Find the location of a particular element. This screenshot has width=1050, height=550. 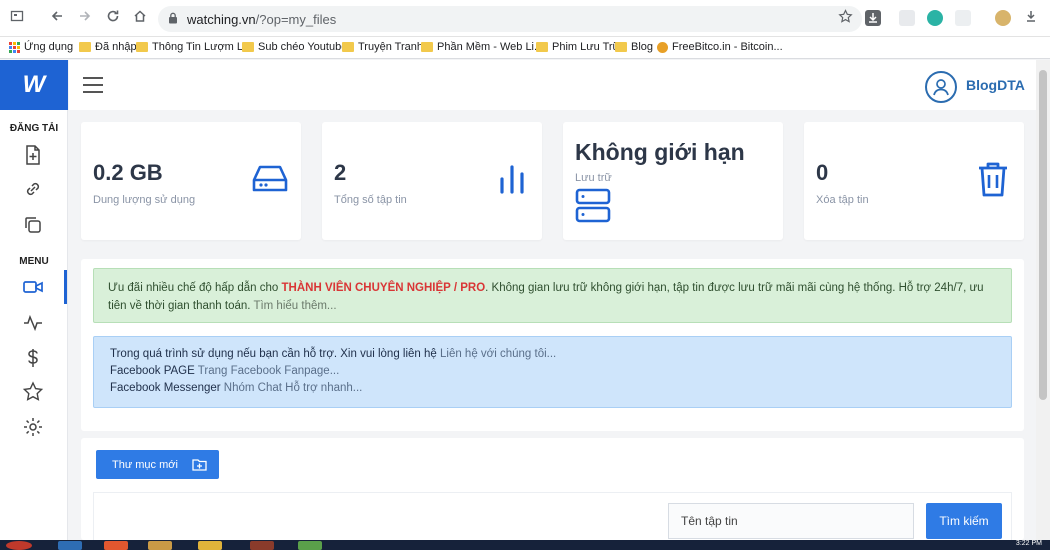

folder-plus-icon is located at coordinates (199, 465).